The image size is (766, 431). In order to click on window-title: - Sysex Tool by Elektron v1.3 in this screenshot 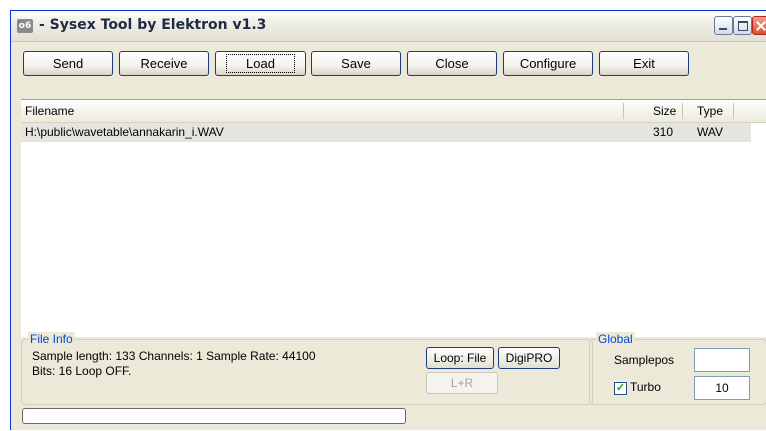, I will do `click(153, 25)`.